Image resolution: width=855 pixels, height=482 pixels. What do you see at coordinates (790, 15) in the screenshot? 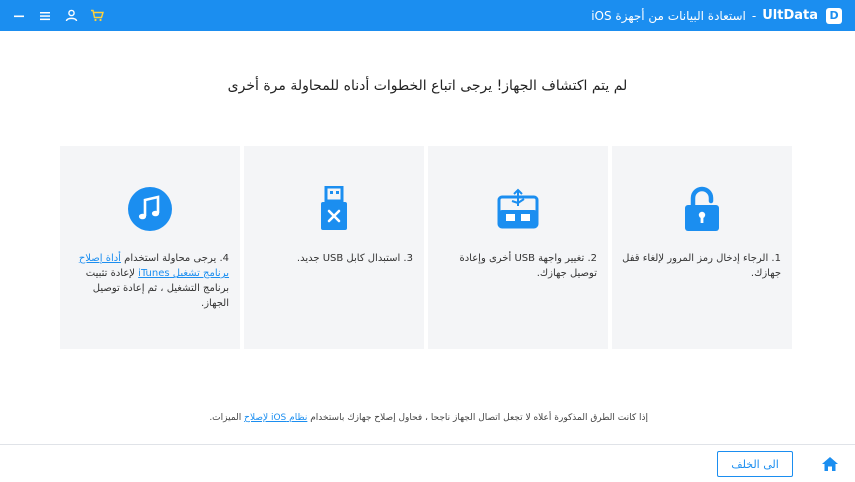
I see `app-name: UltData` at bounding box center [790, 15].